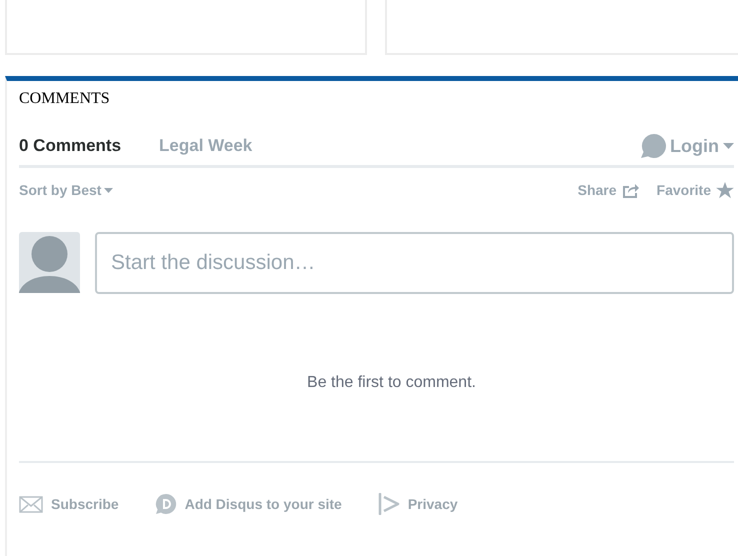  What do you see at coordinates (64, 99) in the screenshot?
I see `section-title: COMMENTS` at bounding box center [64, 99].